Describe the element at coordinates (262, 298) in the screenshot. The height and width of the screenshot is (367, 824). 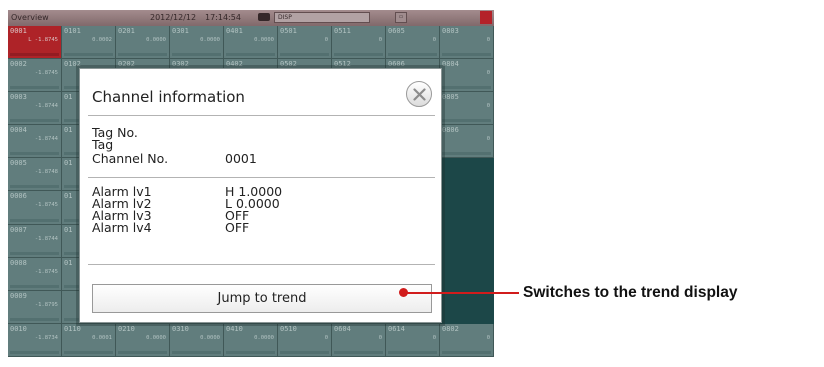
I see `jump-to-trend-button: Jump to trend` at that location.